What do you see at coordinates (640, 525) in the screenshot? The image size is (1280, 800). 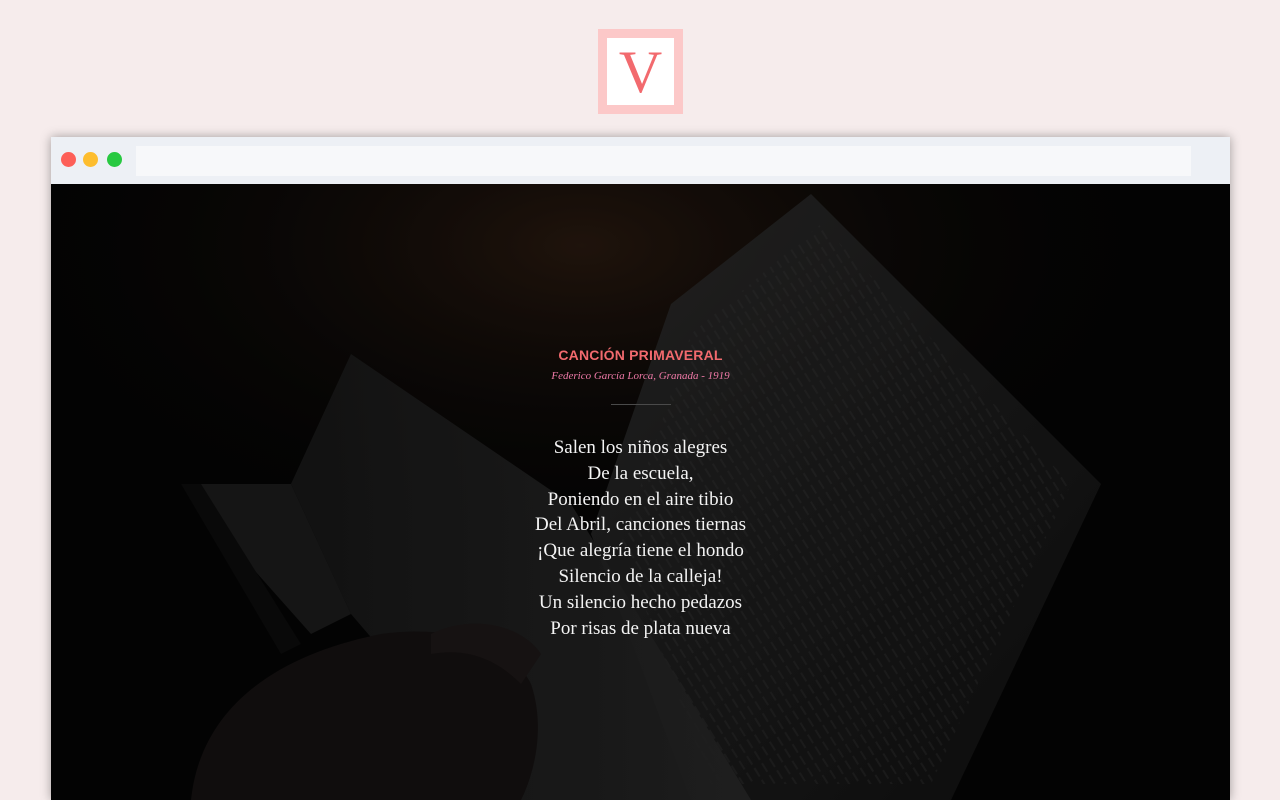 I see `poem-verse: Del Abril, canciones tiernas` at bounding box center [640, 525].